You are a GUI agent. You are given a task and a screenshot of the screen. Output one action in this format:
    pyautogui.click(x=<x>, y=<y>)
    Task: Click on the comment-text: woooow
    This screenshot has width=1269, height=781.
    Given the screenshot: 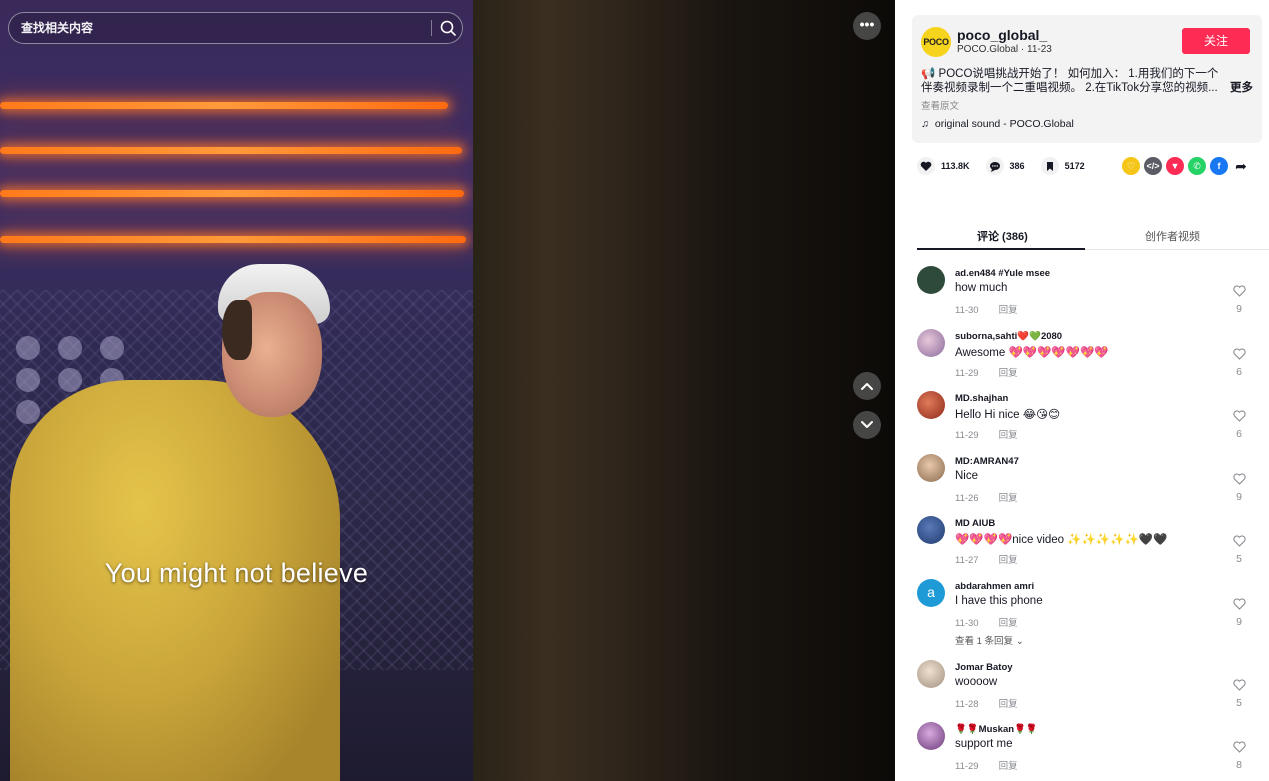 What is the action you would take?
    pyautogui.click(x=976, y=681)
    